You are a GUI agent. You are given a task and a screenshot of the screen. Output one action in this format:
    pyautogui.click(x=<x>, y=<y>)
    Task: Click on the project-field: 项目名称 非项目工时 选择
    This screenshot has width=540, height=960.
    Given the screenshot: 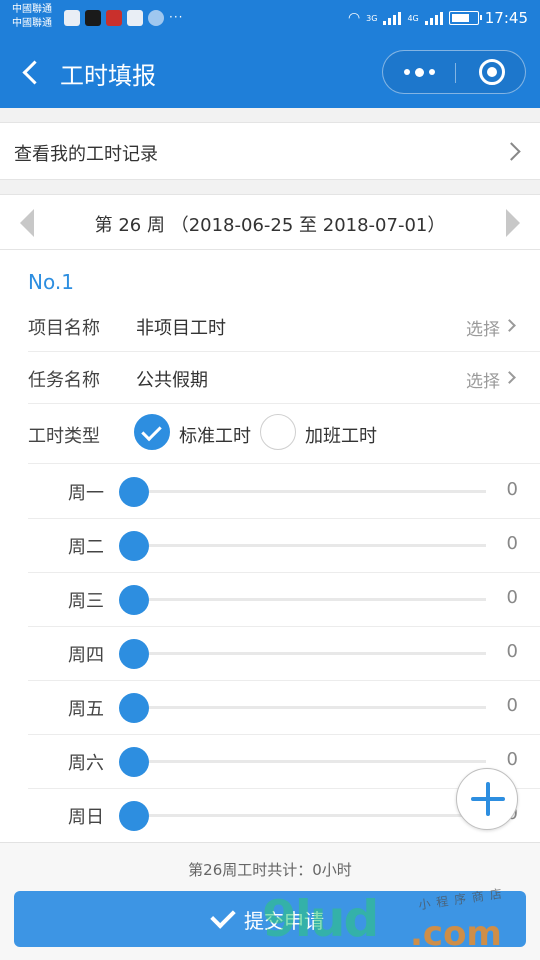 What is the action you would take?
    pyautogui.click(x=284, y=326)
    